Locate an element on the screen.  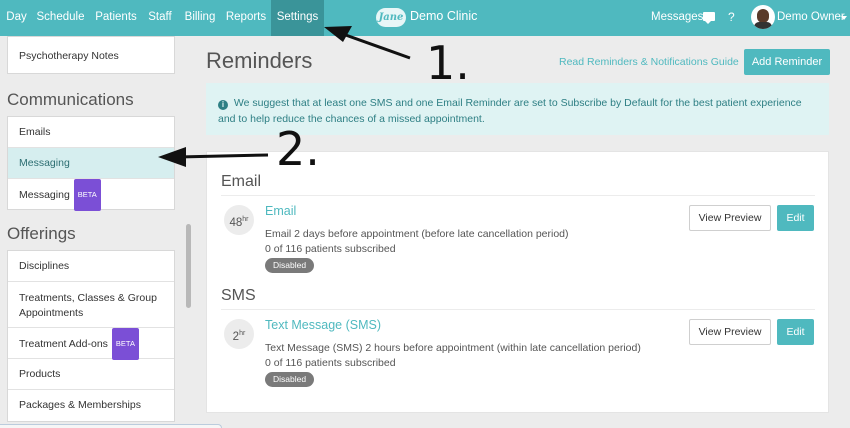
annotation-step-1: 1. is located at coordinates (448, 63).